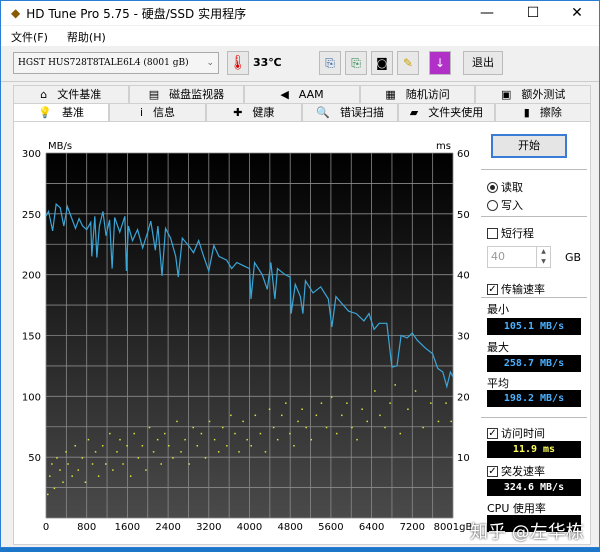  What do you see at coordinates (263, 112) in the screenshot?
I see `tab-label: 健康` at bounding box center [263, 112].